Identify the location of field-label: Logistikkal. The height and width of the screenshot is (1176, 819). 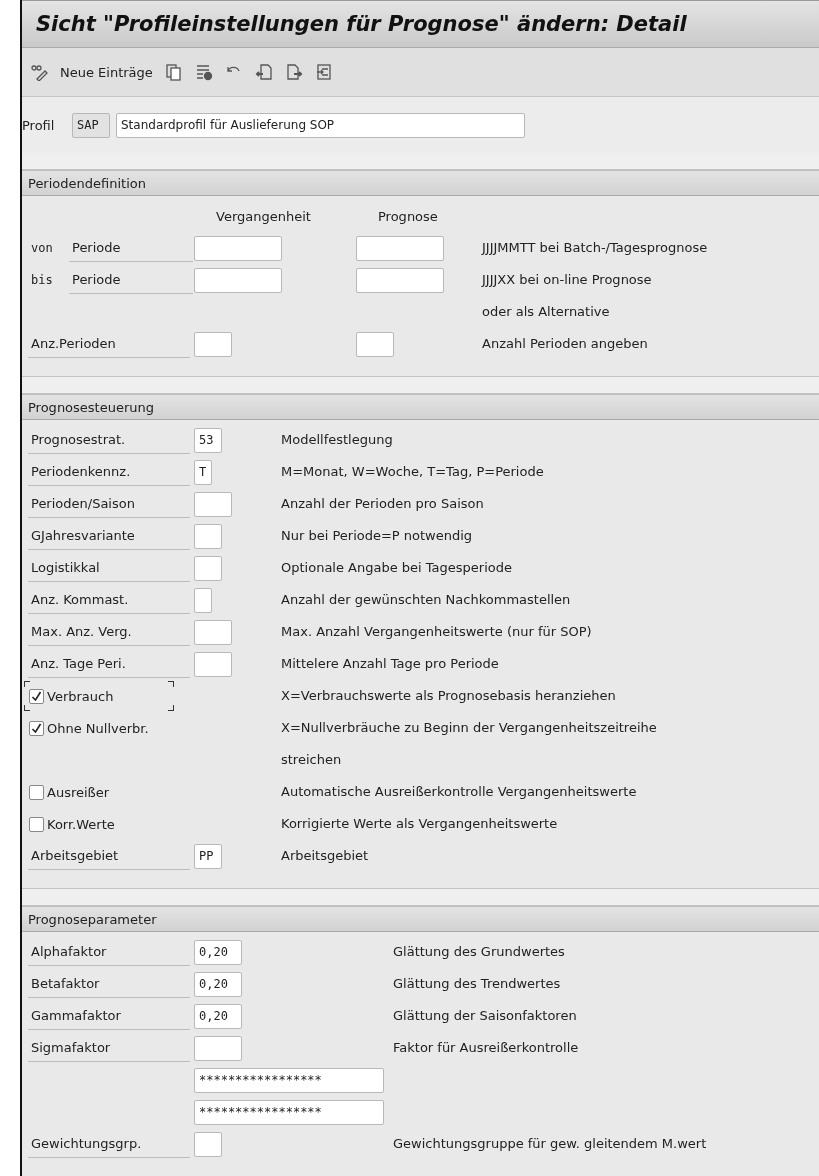
(109, 568).